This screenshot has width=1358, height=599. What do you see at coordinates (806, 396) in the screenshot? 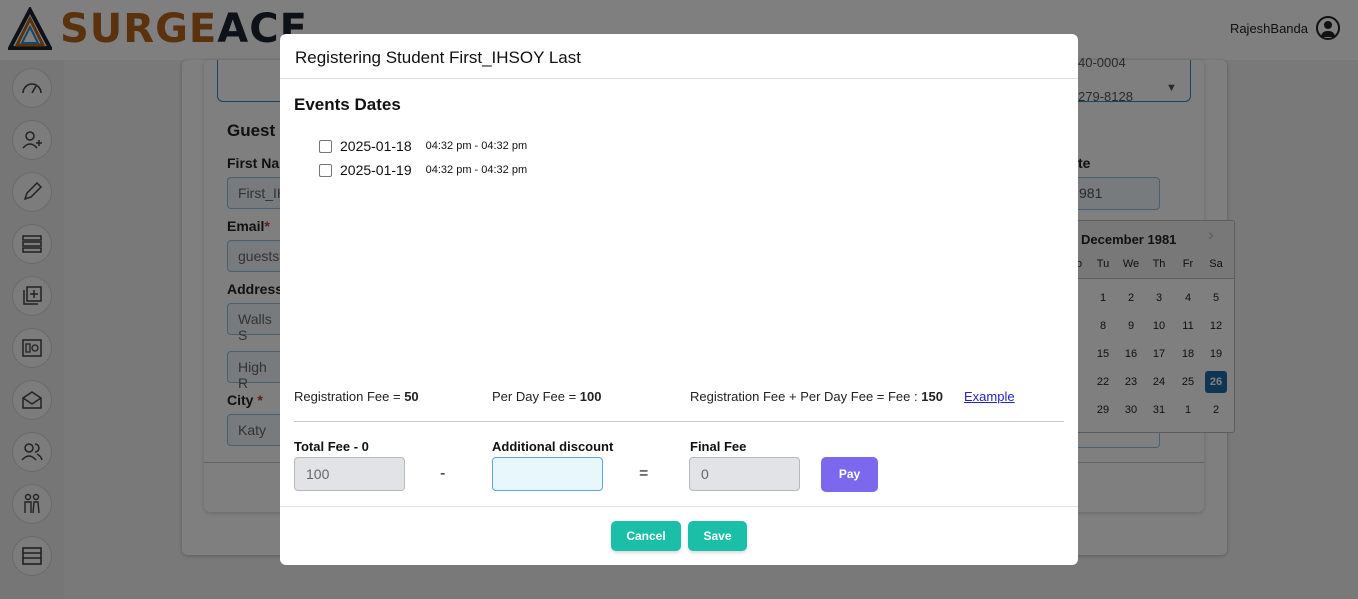
I see `combined-fee-label: Registration Fee + Per Day Fee = Fee :` at bounding box center [806, 396].